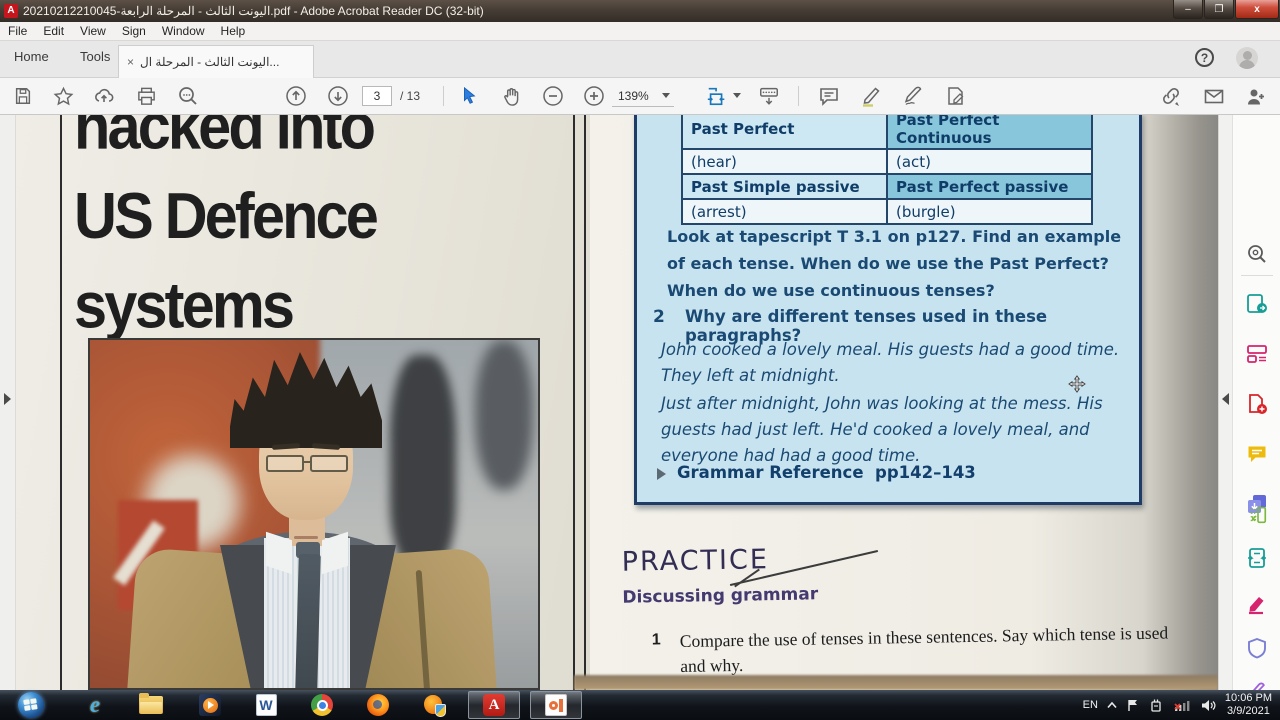 The height and width of the screenshot is (720, 1280). What do you see at coordinates (188, 96) in the screenshot?
I see `find-icon` at bounding box center [188, 96].